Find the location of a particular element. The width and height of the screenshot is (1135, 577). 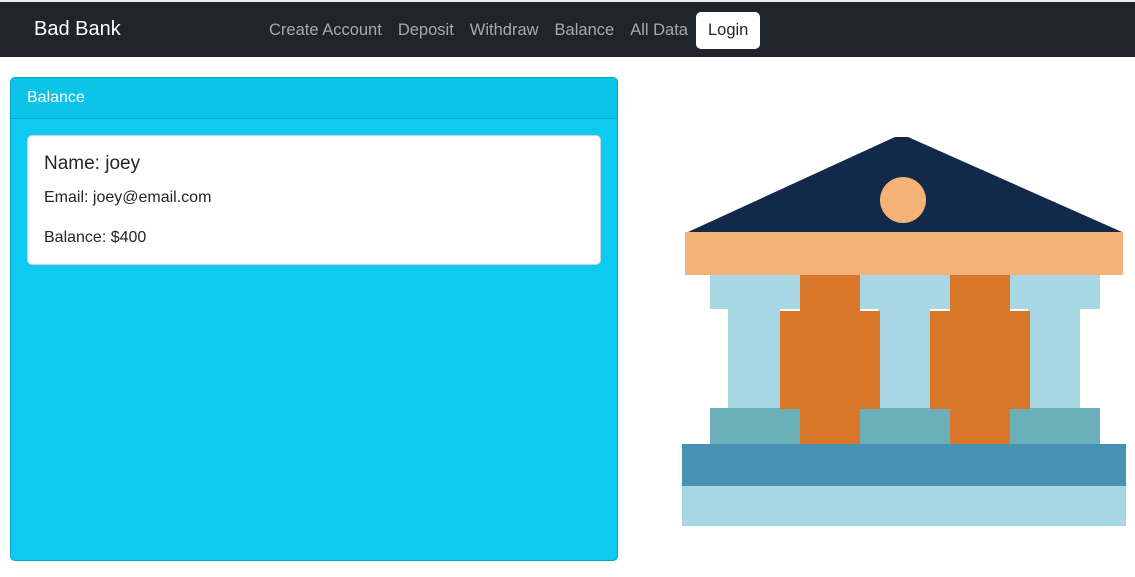

login-button: Login is located at coordinates (728, 30).